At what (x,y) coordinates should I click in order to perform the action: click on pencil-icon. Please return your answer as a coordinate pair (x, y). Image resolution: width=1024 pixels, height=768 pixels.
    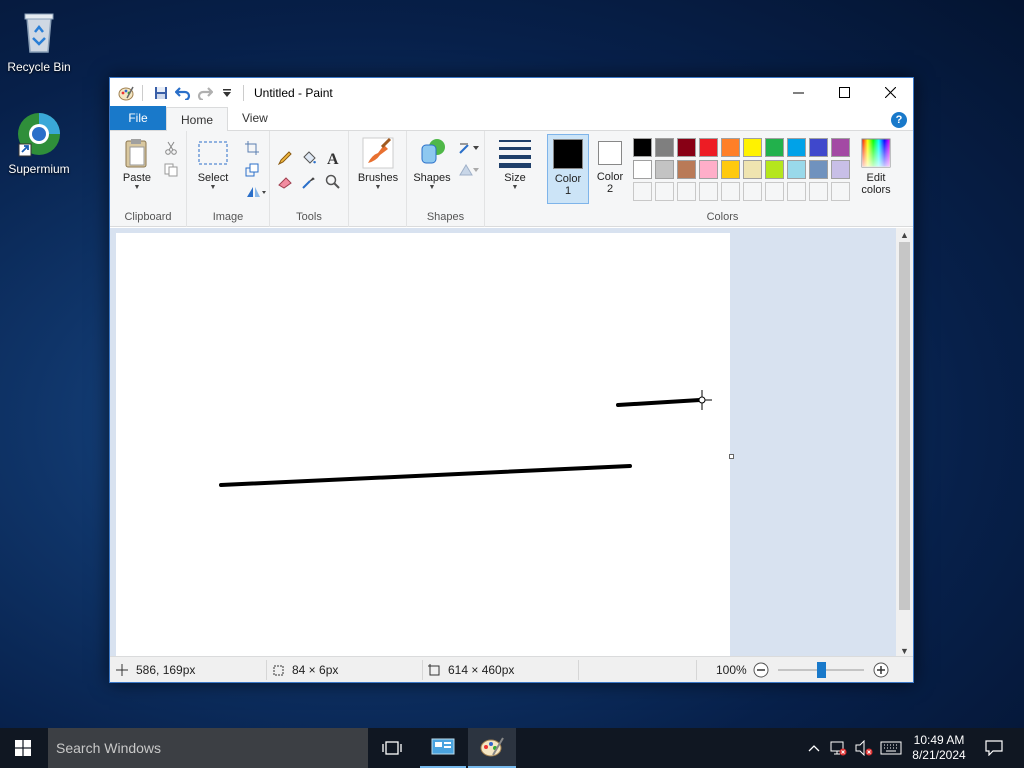
    Looking at the image, I should click on (285, 158).